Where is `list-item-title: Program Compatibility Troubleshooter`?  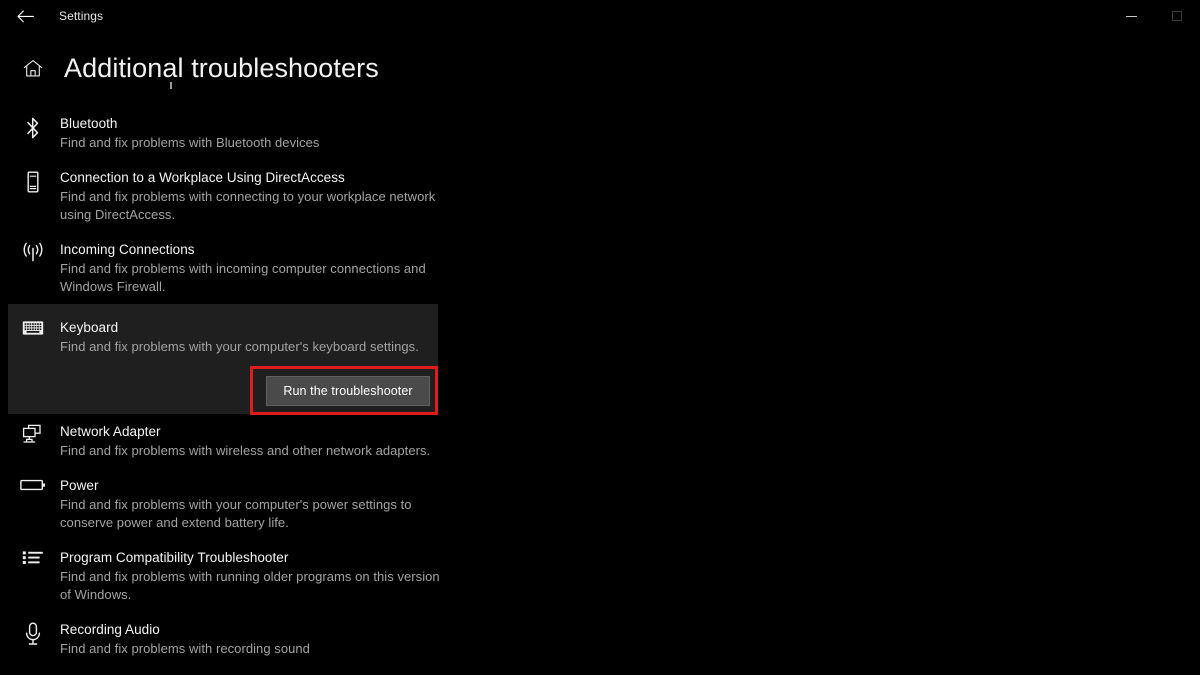
list-item-title: Program Compatibility Troubleshooter is located at coordinates (174, 557).